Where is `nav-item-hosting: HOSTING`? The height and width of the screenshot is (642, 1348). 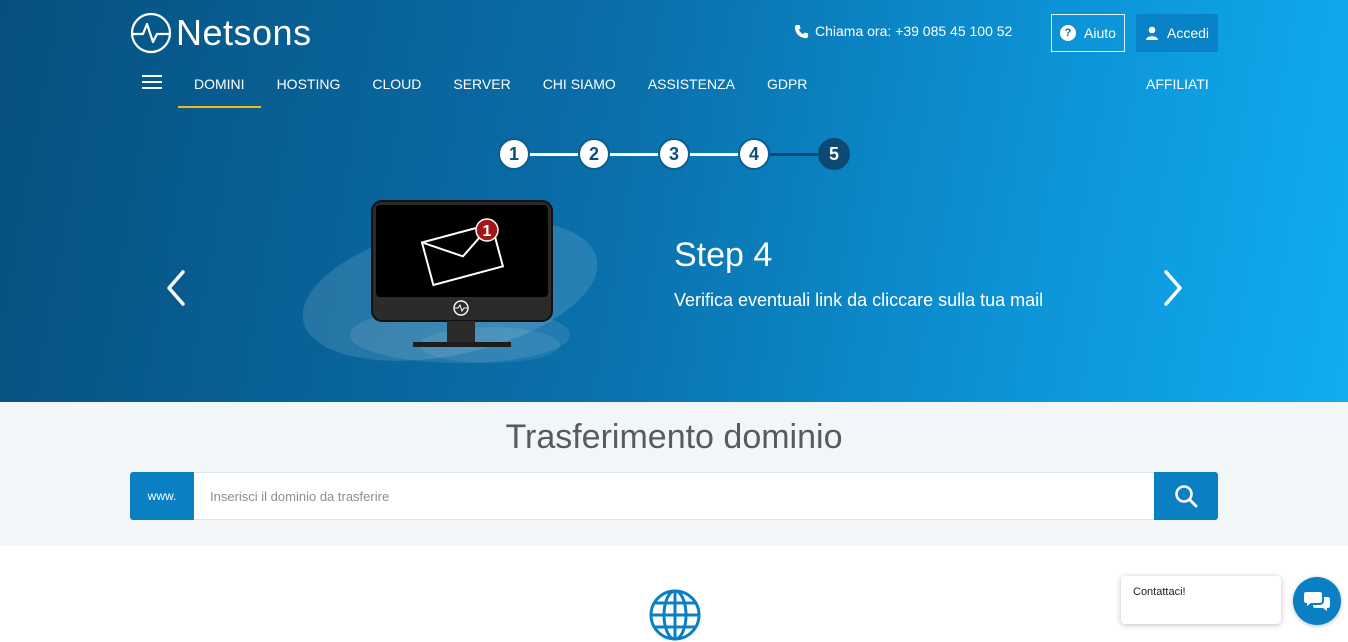
nav-item-hosting: HOSTING is located at coordinates (309, 91).